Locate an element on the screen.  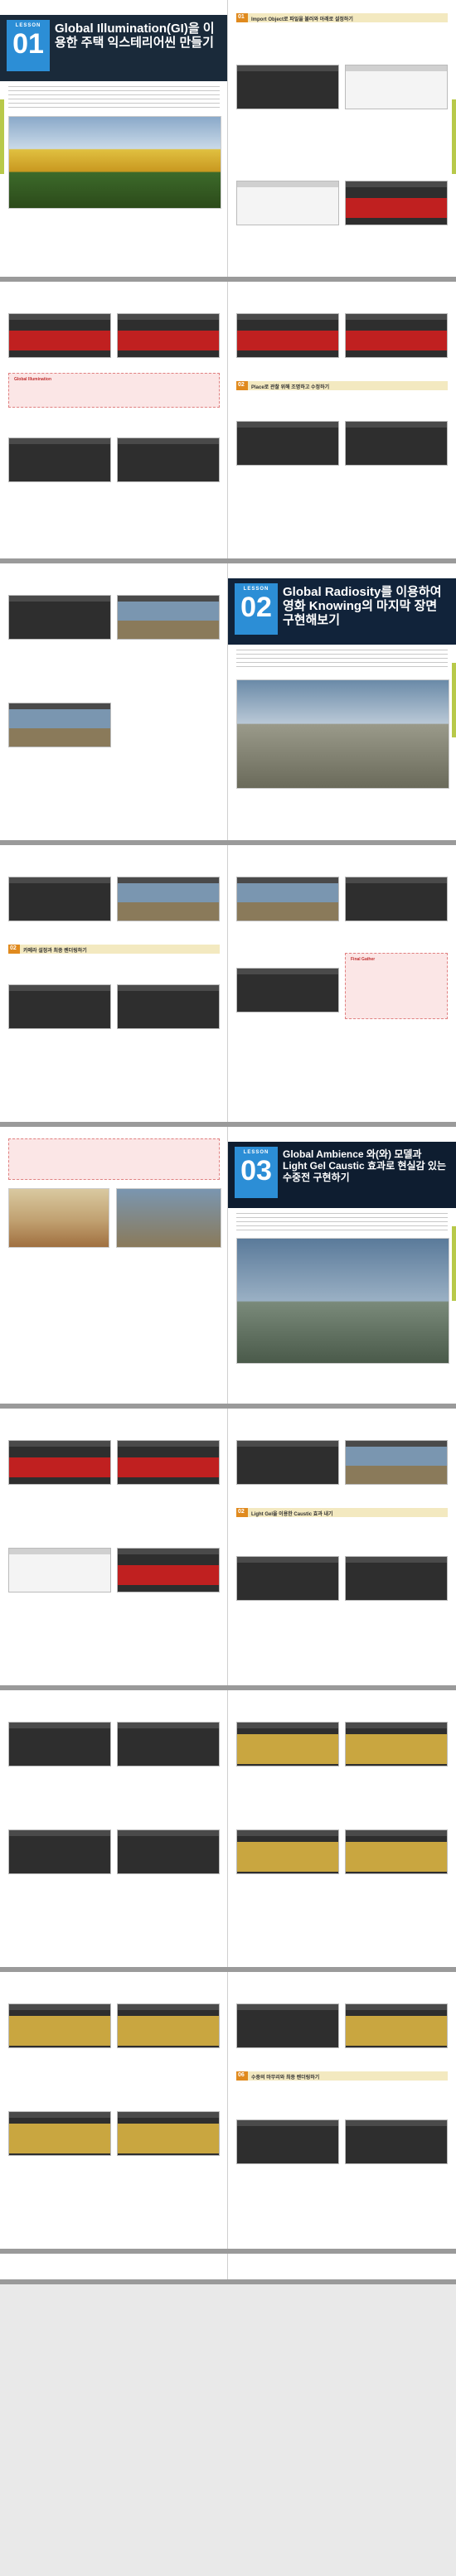
render-image is located at coordinates (169, 1218).